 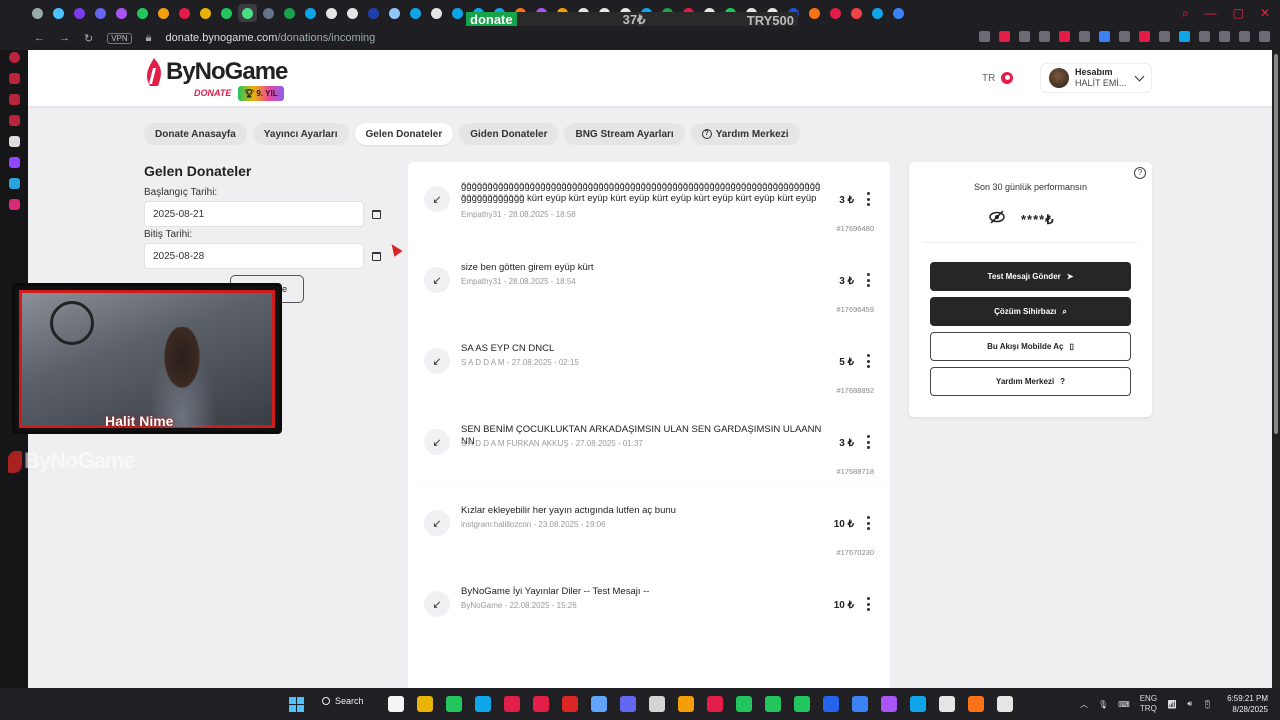 What do you see at coordinates (254, 256) in the screenshot?
I see `end-date-input: 2025-08-28` at bounding box center [254, 256].